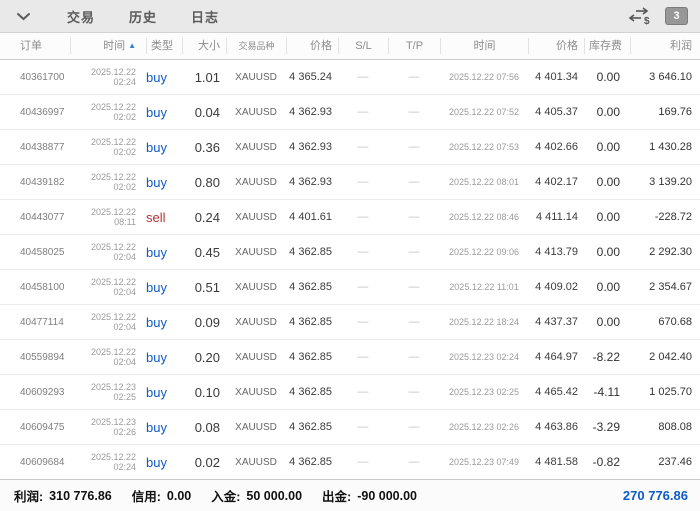  What do you see at coordinates (670, 182) in the screenshot?
I see `cell-profit: 3 139.20` at bounding box center [670, 182].